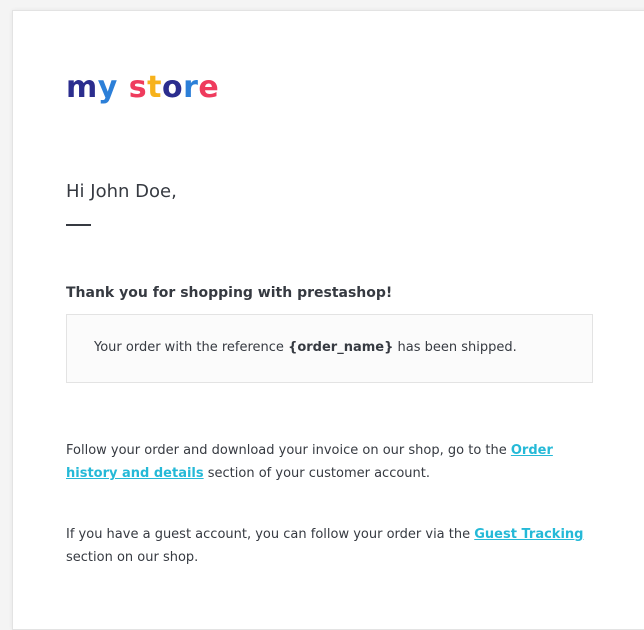 This screenshot has width=644, height=630. What do you see at coordinates (132, 557) in the screenshot?
I see `paragraph2-suffix: section on our shop.` at bounding box center [132, 557].